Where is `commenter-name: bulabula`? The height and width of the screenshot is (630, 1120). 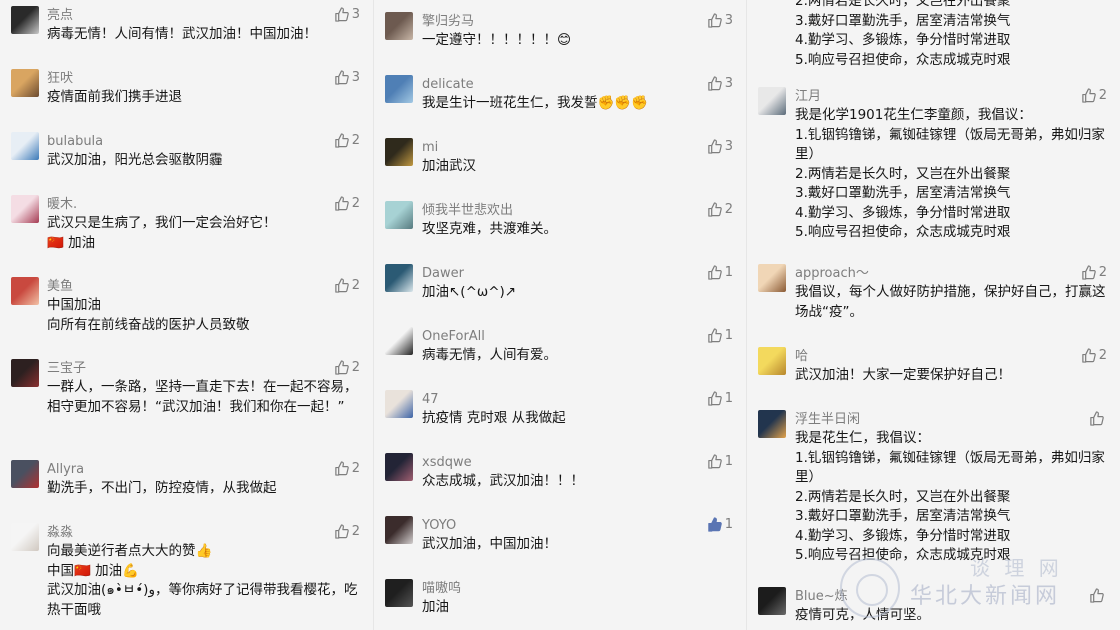
commenter-name: bulabula is located at coordinates (204, 141).